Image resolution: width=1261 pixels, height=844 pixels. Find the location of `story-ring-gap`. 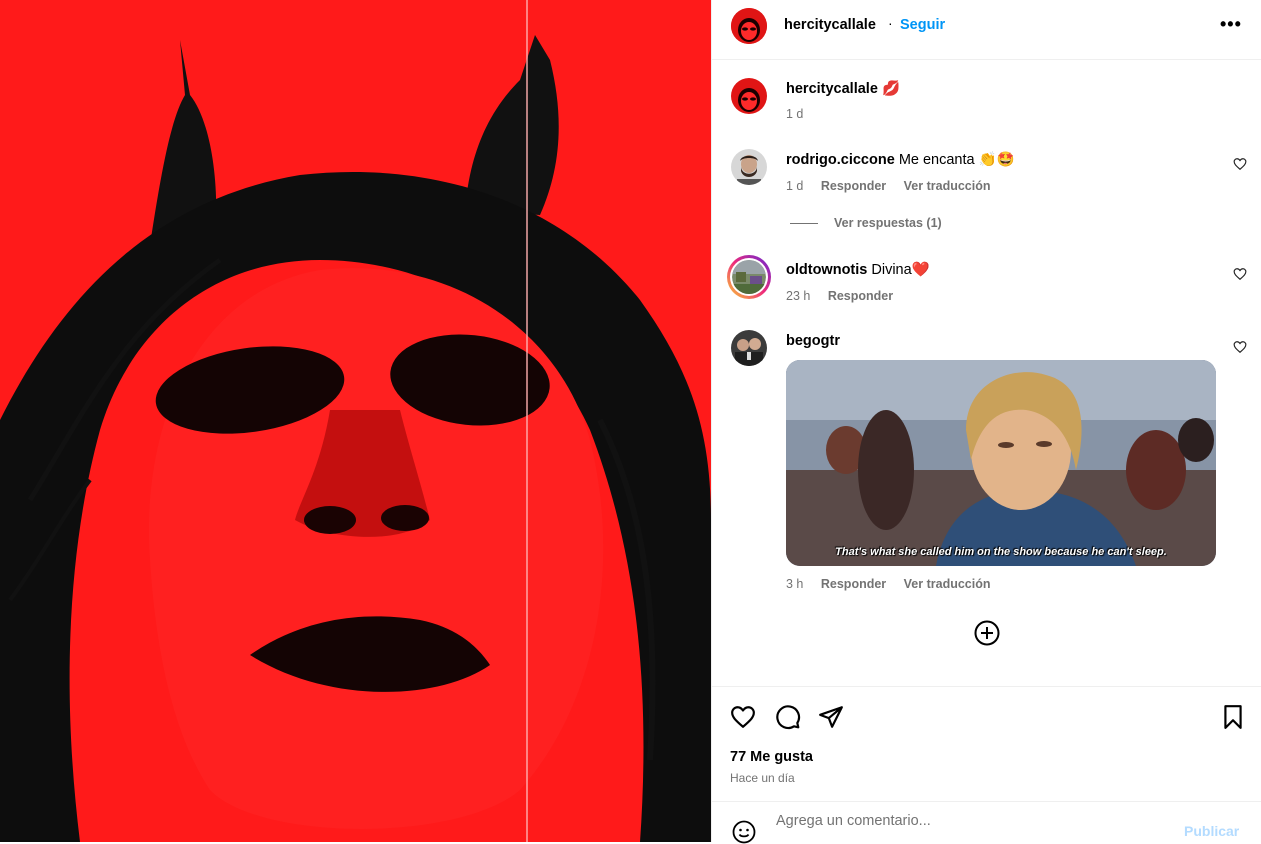

story-ring-gap is located at coordinates (749, 277).